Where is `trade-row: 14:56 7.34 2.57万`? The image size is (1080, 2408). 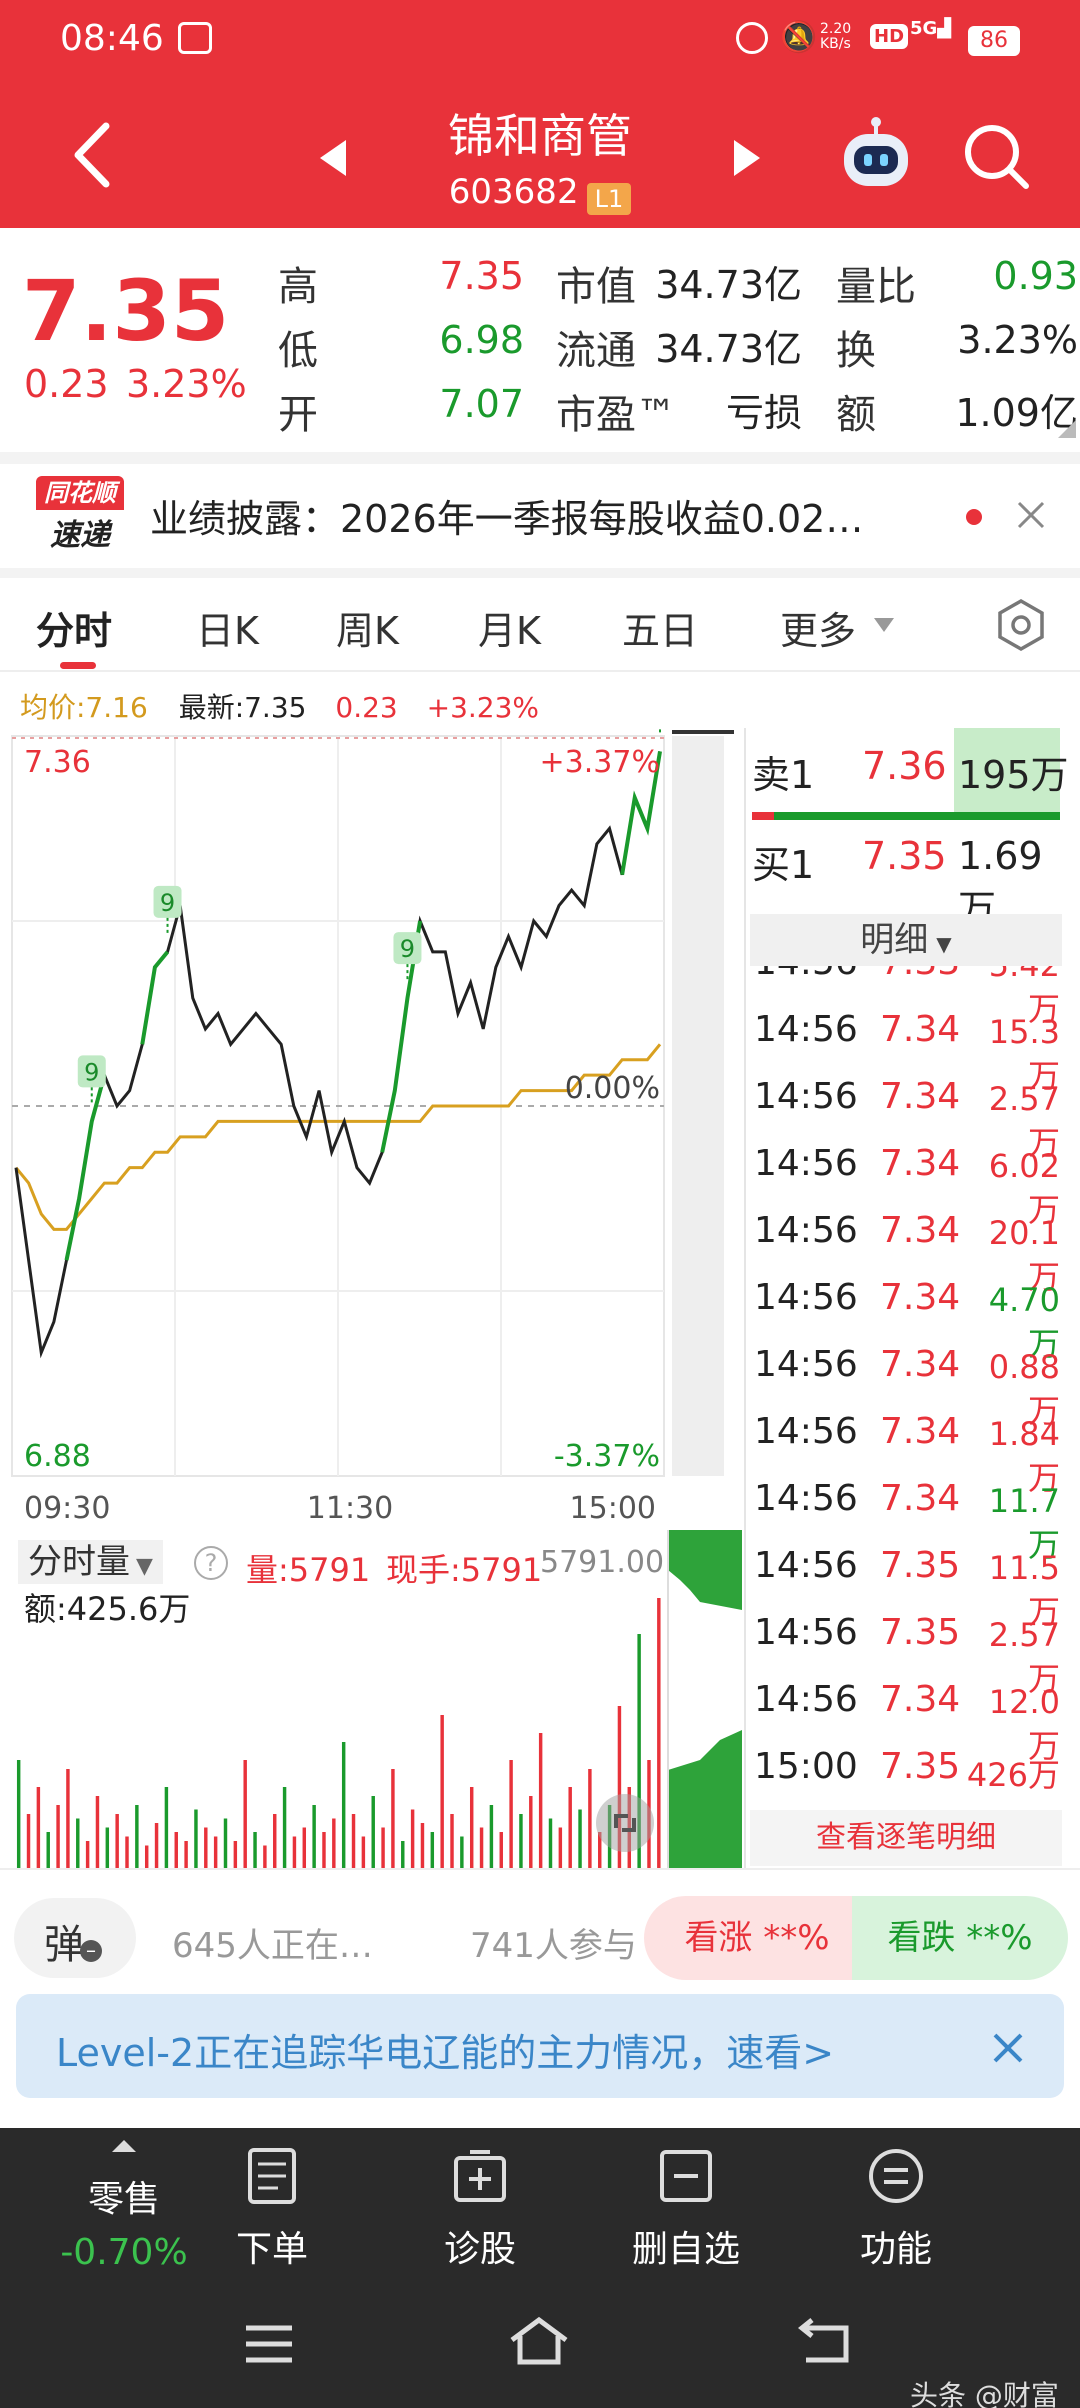 trade-row: 14:56 7.34 2.57万 is located at coordinates (906, 1116).